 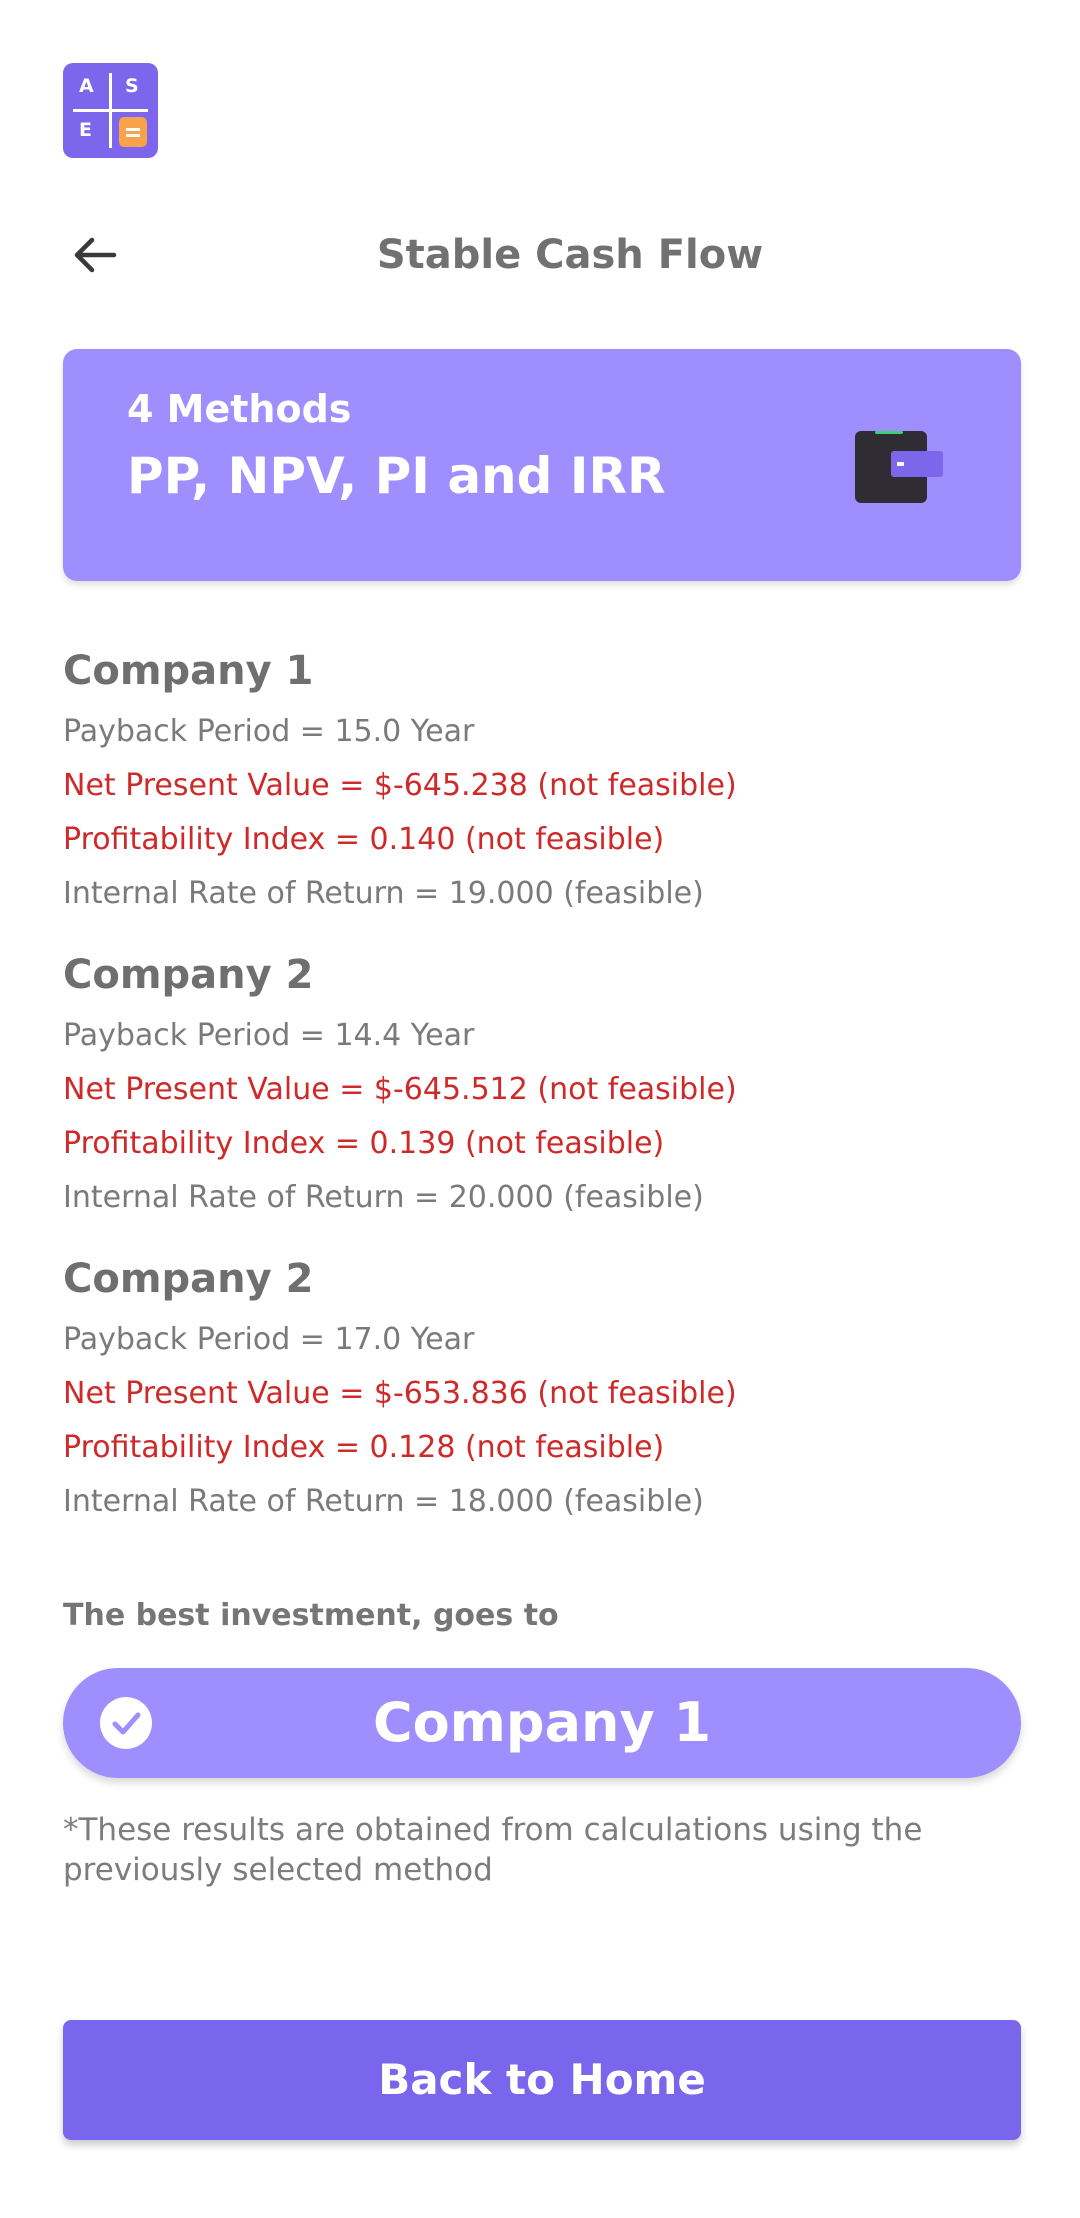 What do you see at coordinates (269, 1035) in the screenshot?
I see `payback-period: Payback Period = 14.4 Year` at bounding box center [269, 1035].